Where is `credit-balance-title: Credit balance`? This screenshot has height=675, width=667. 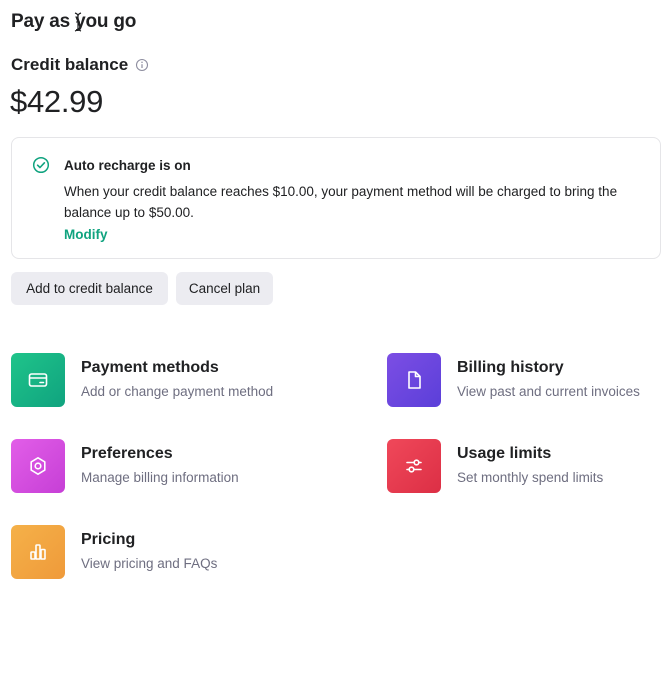
credit-balance-title: Credit balance is located at coordinates (70, 64).